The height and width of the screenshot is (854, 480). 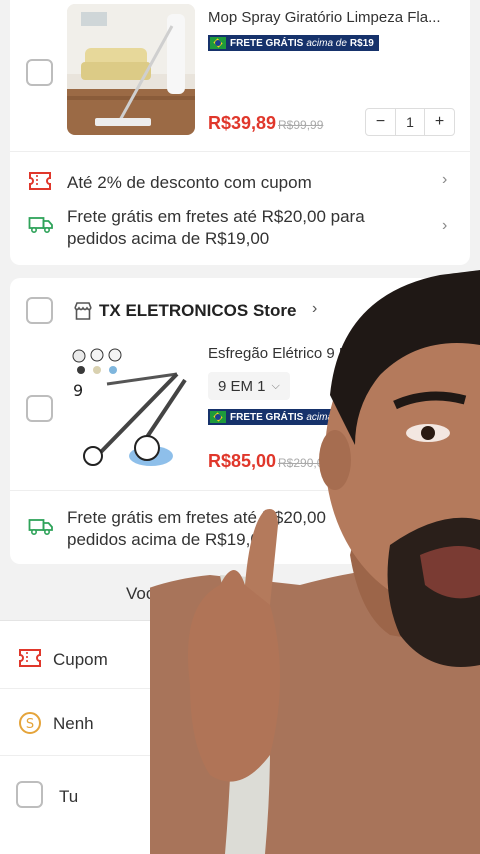 I want to click on svg-text: S, so click(x=30, y=724).